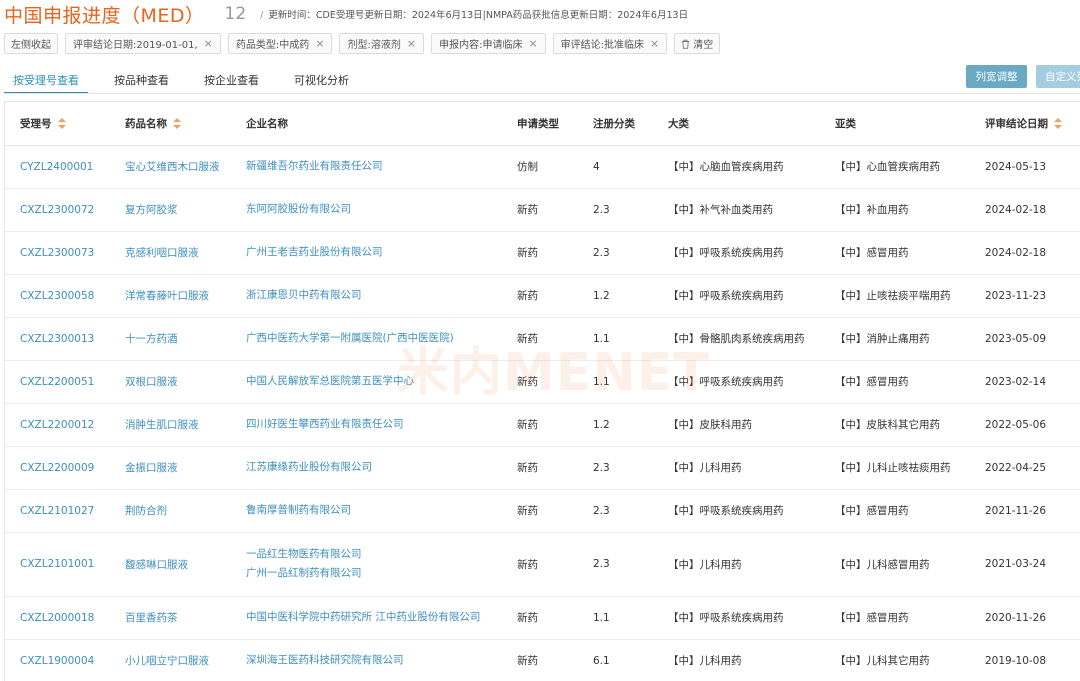 This screenshot has width=1080, height=681. Describe the element at coordinates (46, 80) in the screenshot. I see `tab-by-acceptance-no: 按受理号查看` at that location.